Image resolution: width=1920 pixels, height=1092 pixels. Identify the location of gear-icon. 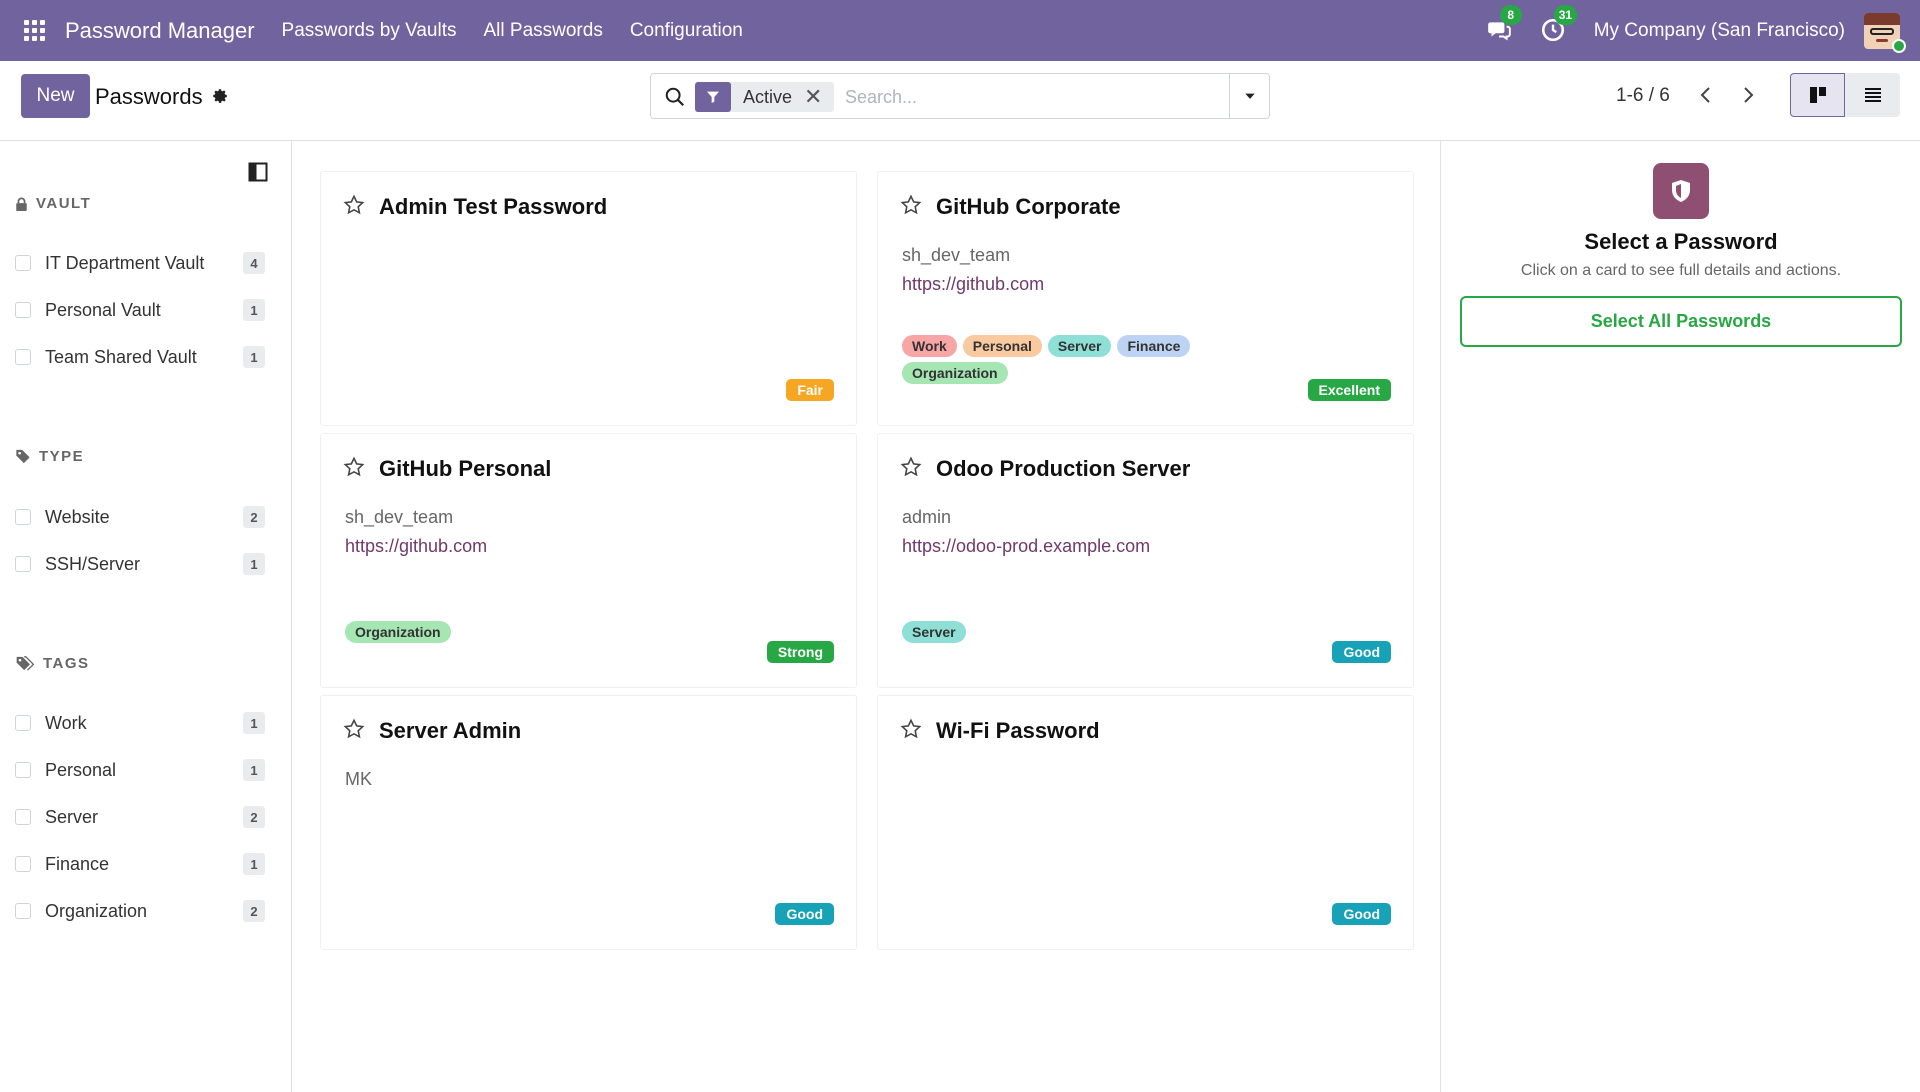
(220, 96).